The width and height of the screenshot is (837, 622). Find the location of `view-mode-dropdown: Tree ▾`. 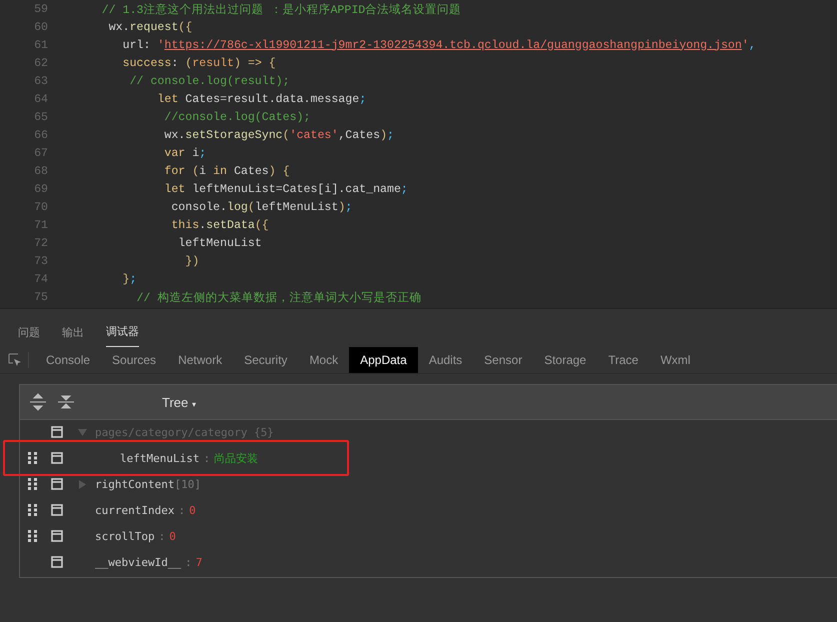

view-mode-dropdown: Tree ▾ is located at coordinates (179, 402).